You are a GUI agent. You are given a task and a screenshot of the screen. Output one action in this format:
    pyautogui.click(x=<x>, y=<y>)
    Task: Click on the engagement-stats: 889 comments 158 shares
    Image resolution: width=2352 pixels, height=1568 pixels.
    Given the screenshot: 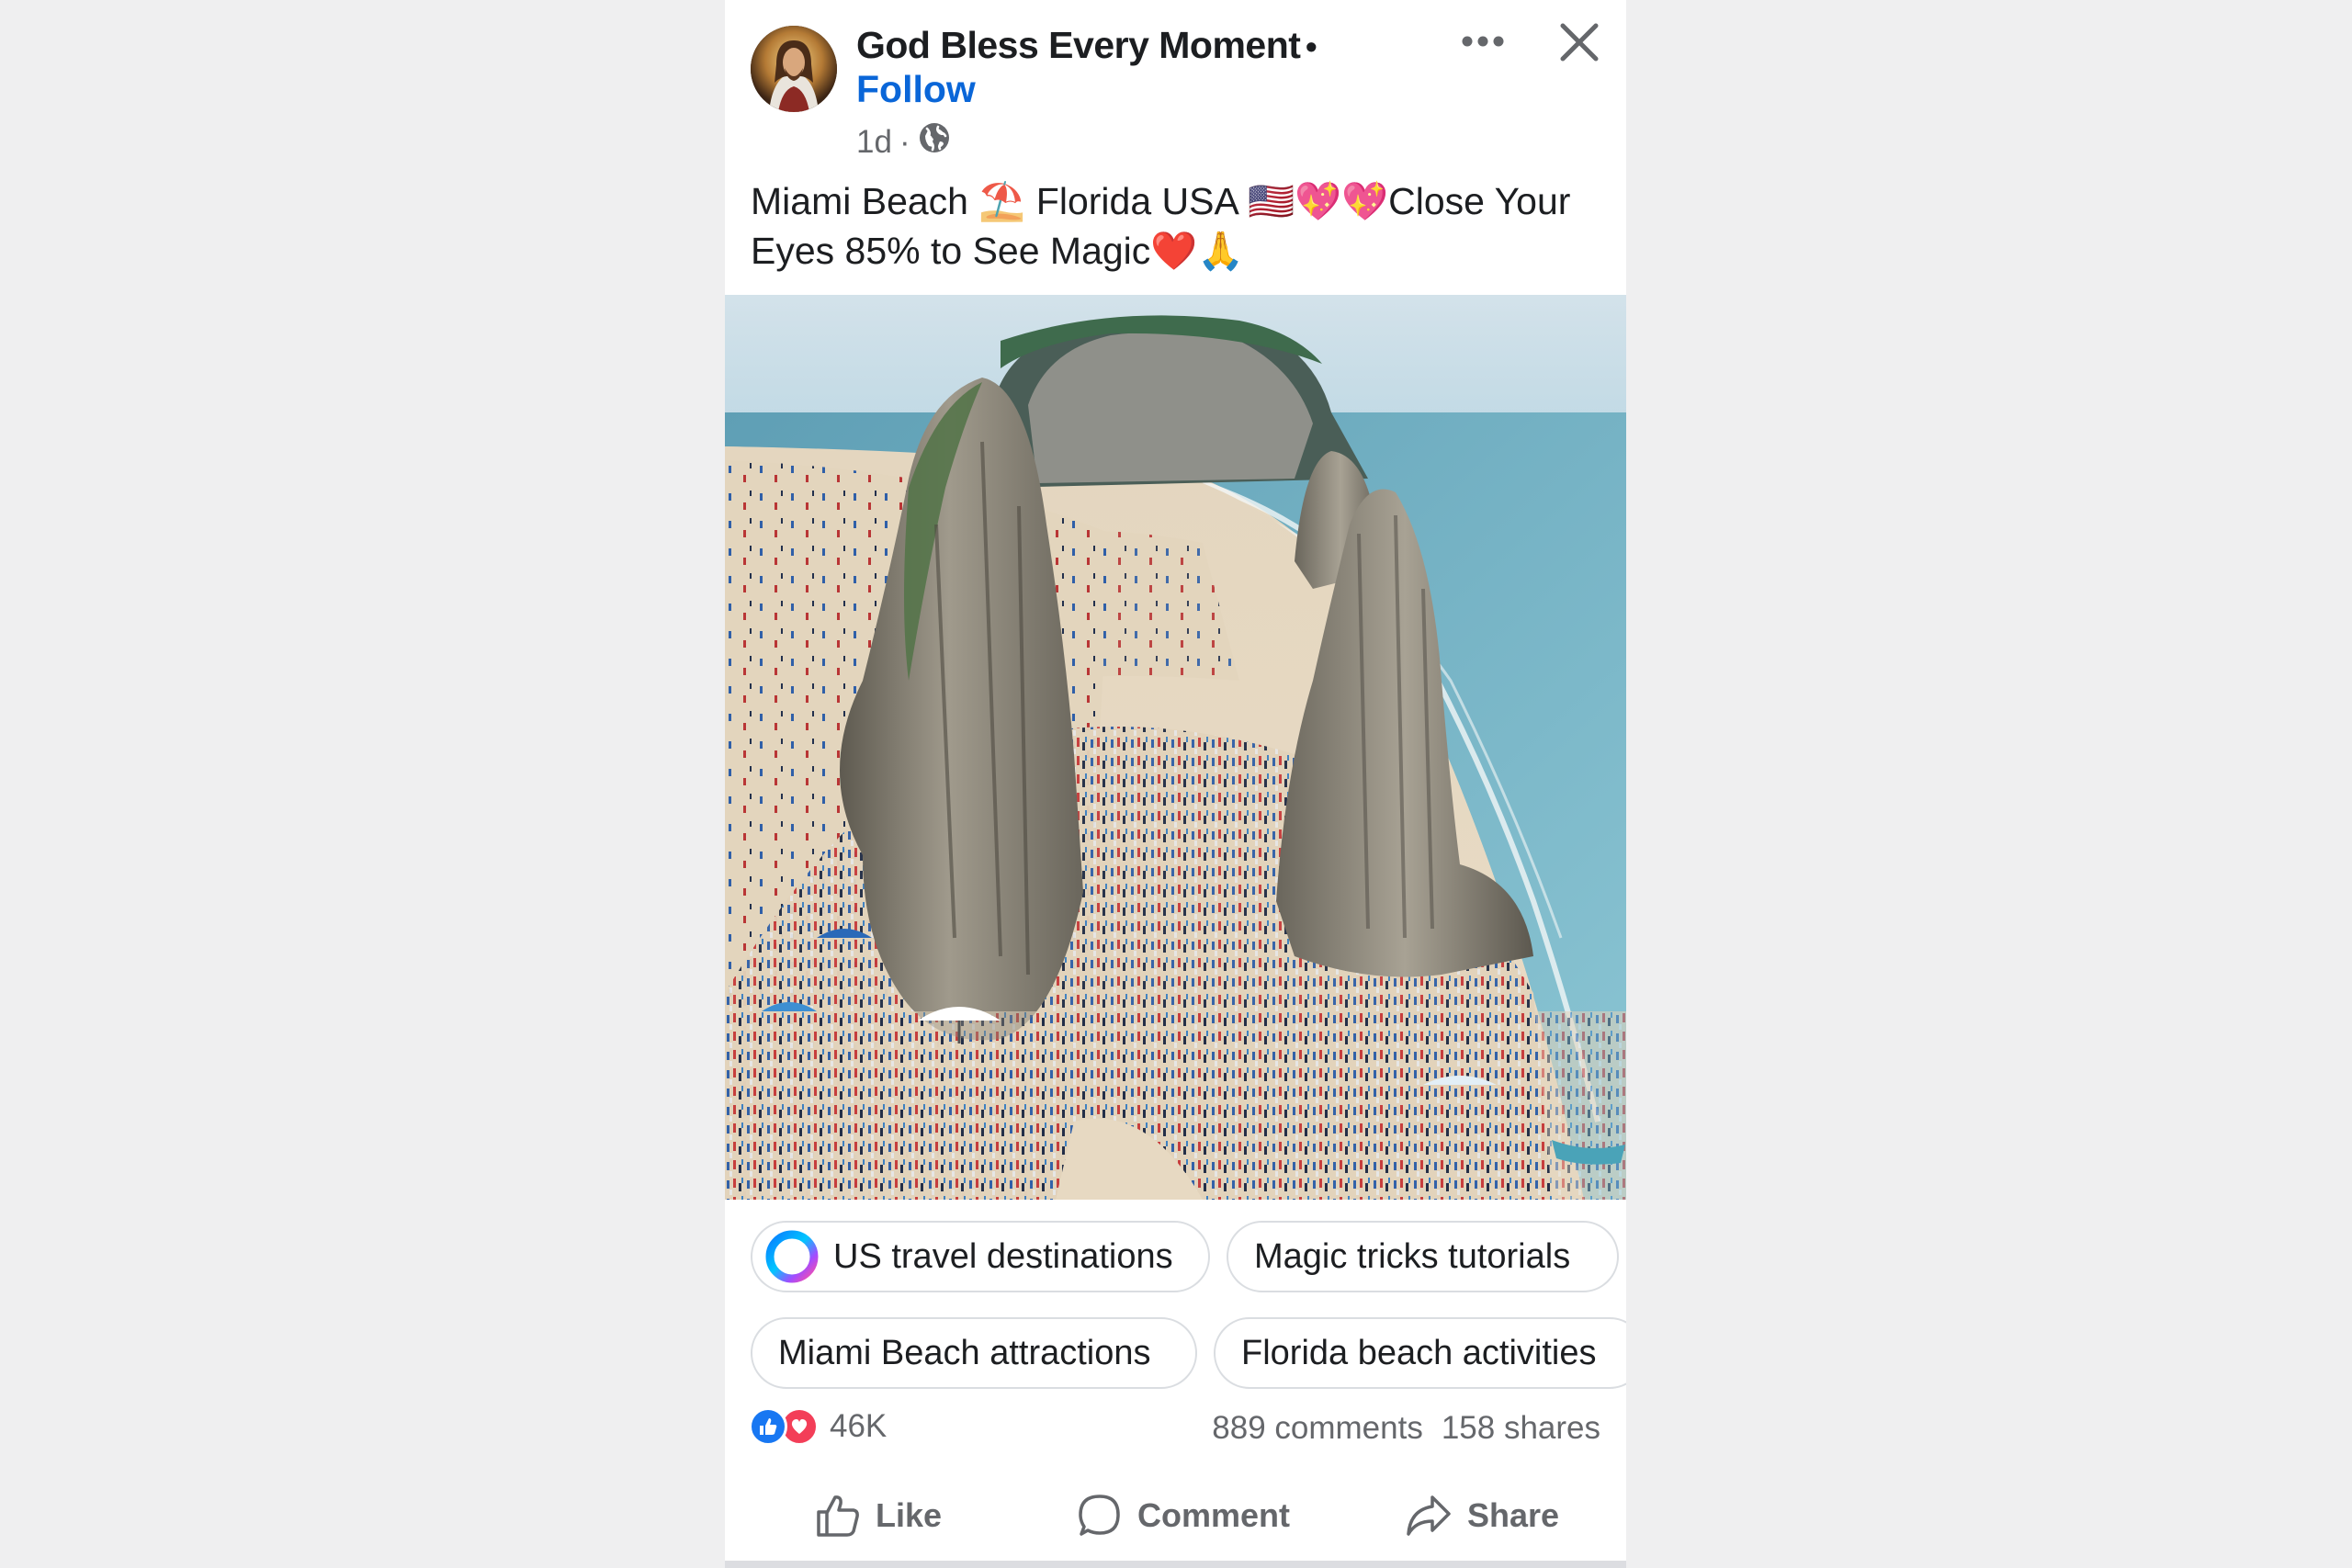 What is the action you would take?
    pyautogui.click(x=1406, y=1428)
    